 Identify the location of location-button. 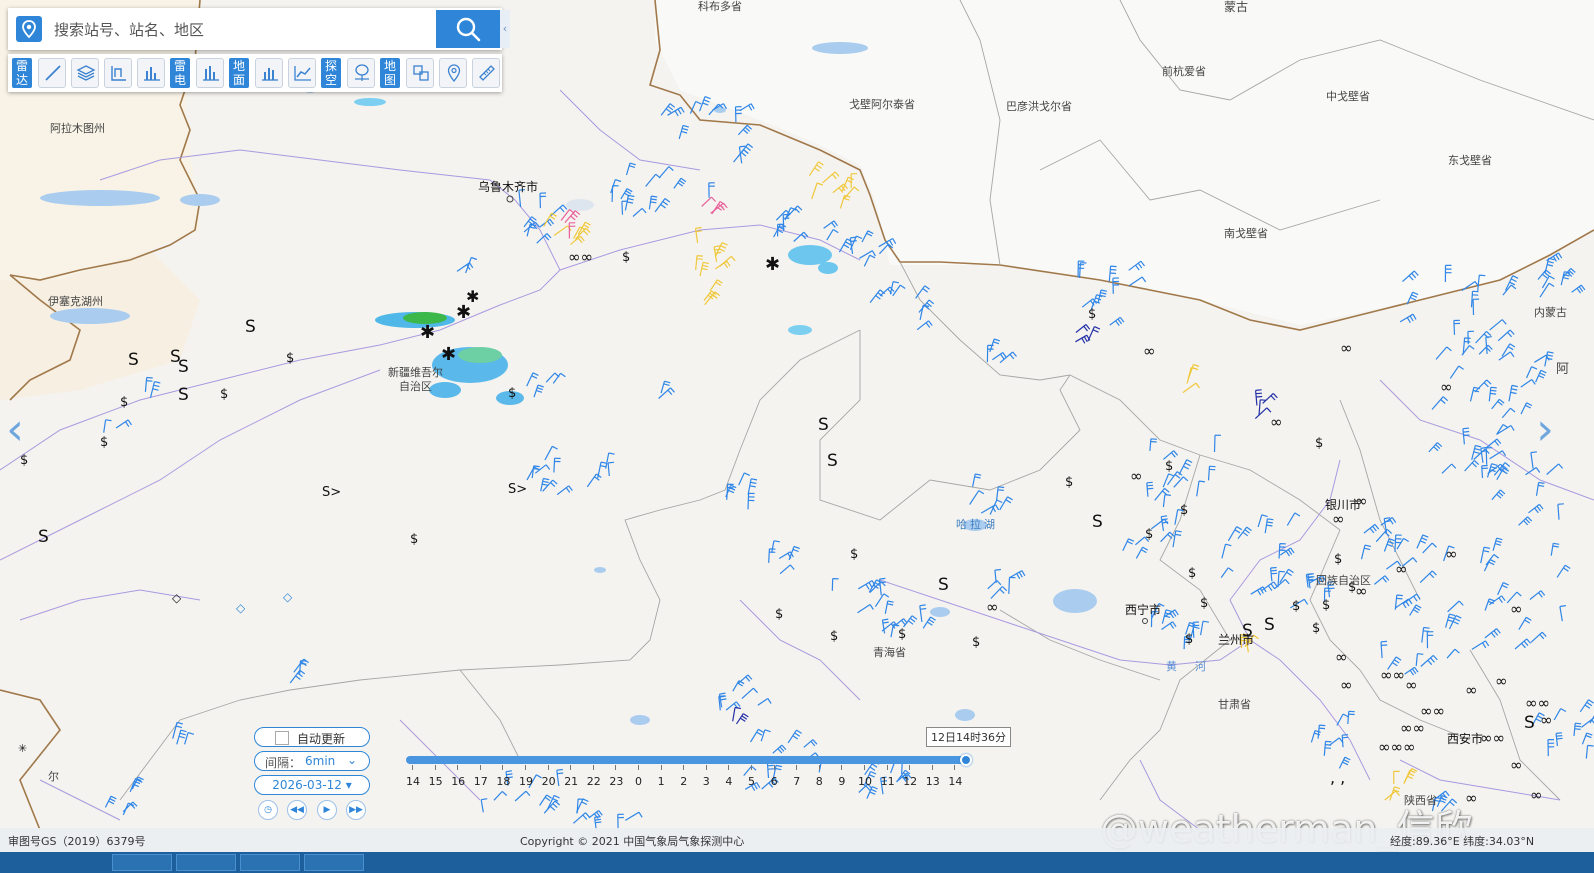
(29, 29).